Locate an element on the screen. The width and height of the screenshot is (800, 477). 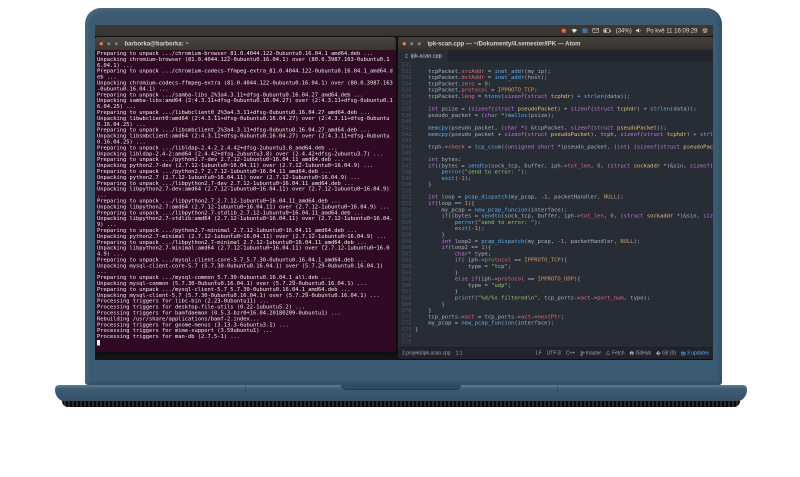
status-encoding: UTF-8 is located at coordinates (554, 354).